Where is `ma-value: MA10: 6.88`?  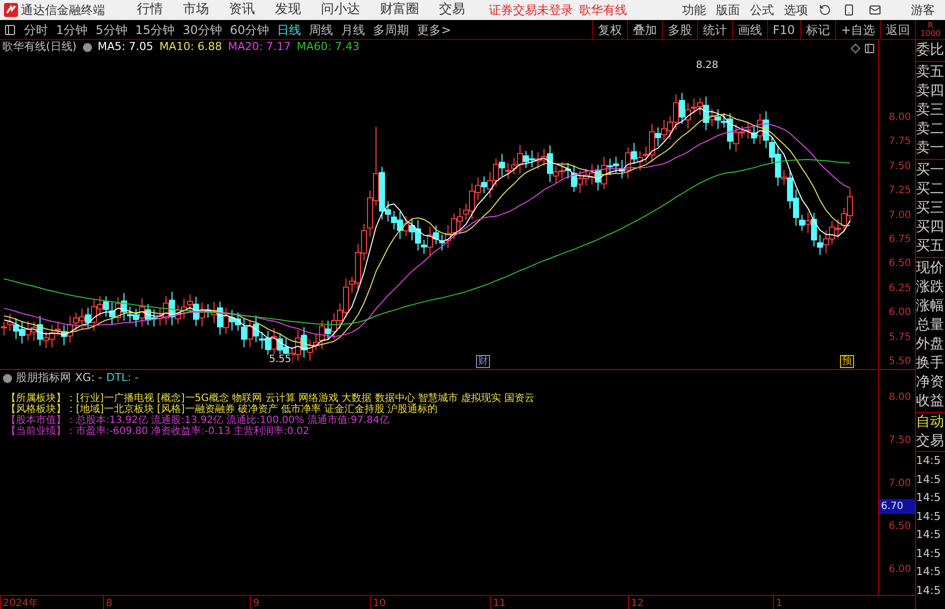 ma-value: MA10: 6.88 is located at coordinates (190, 46).